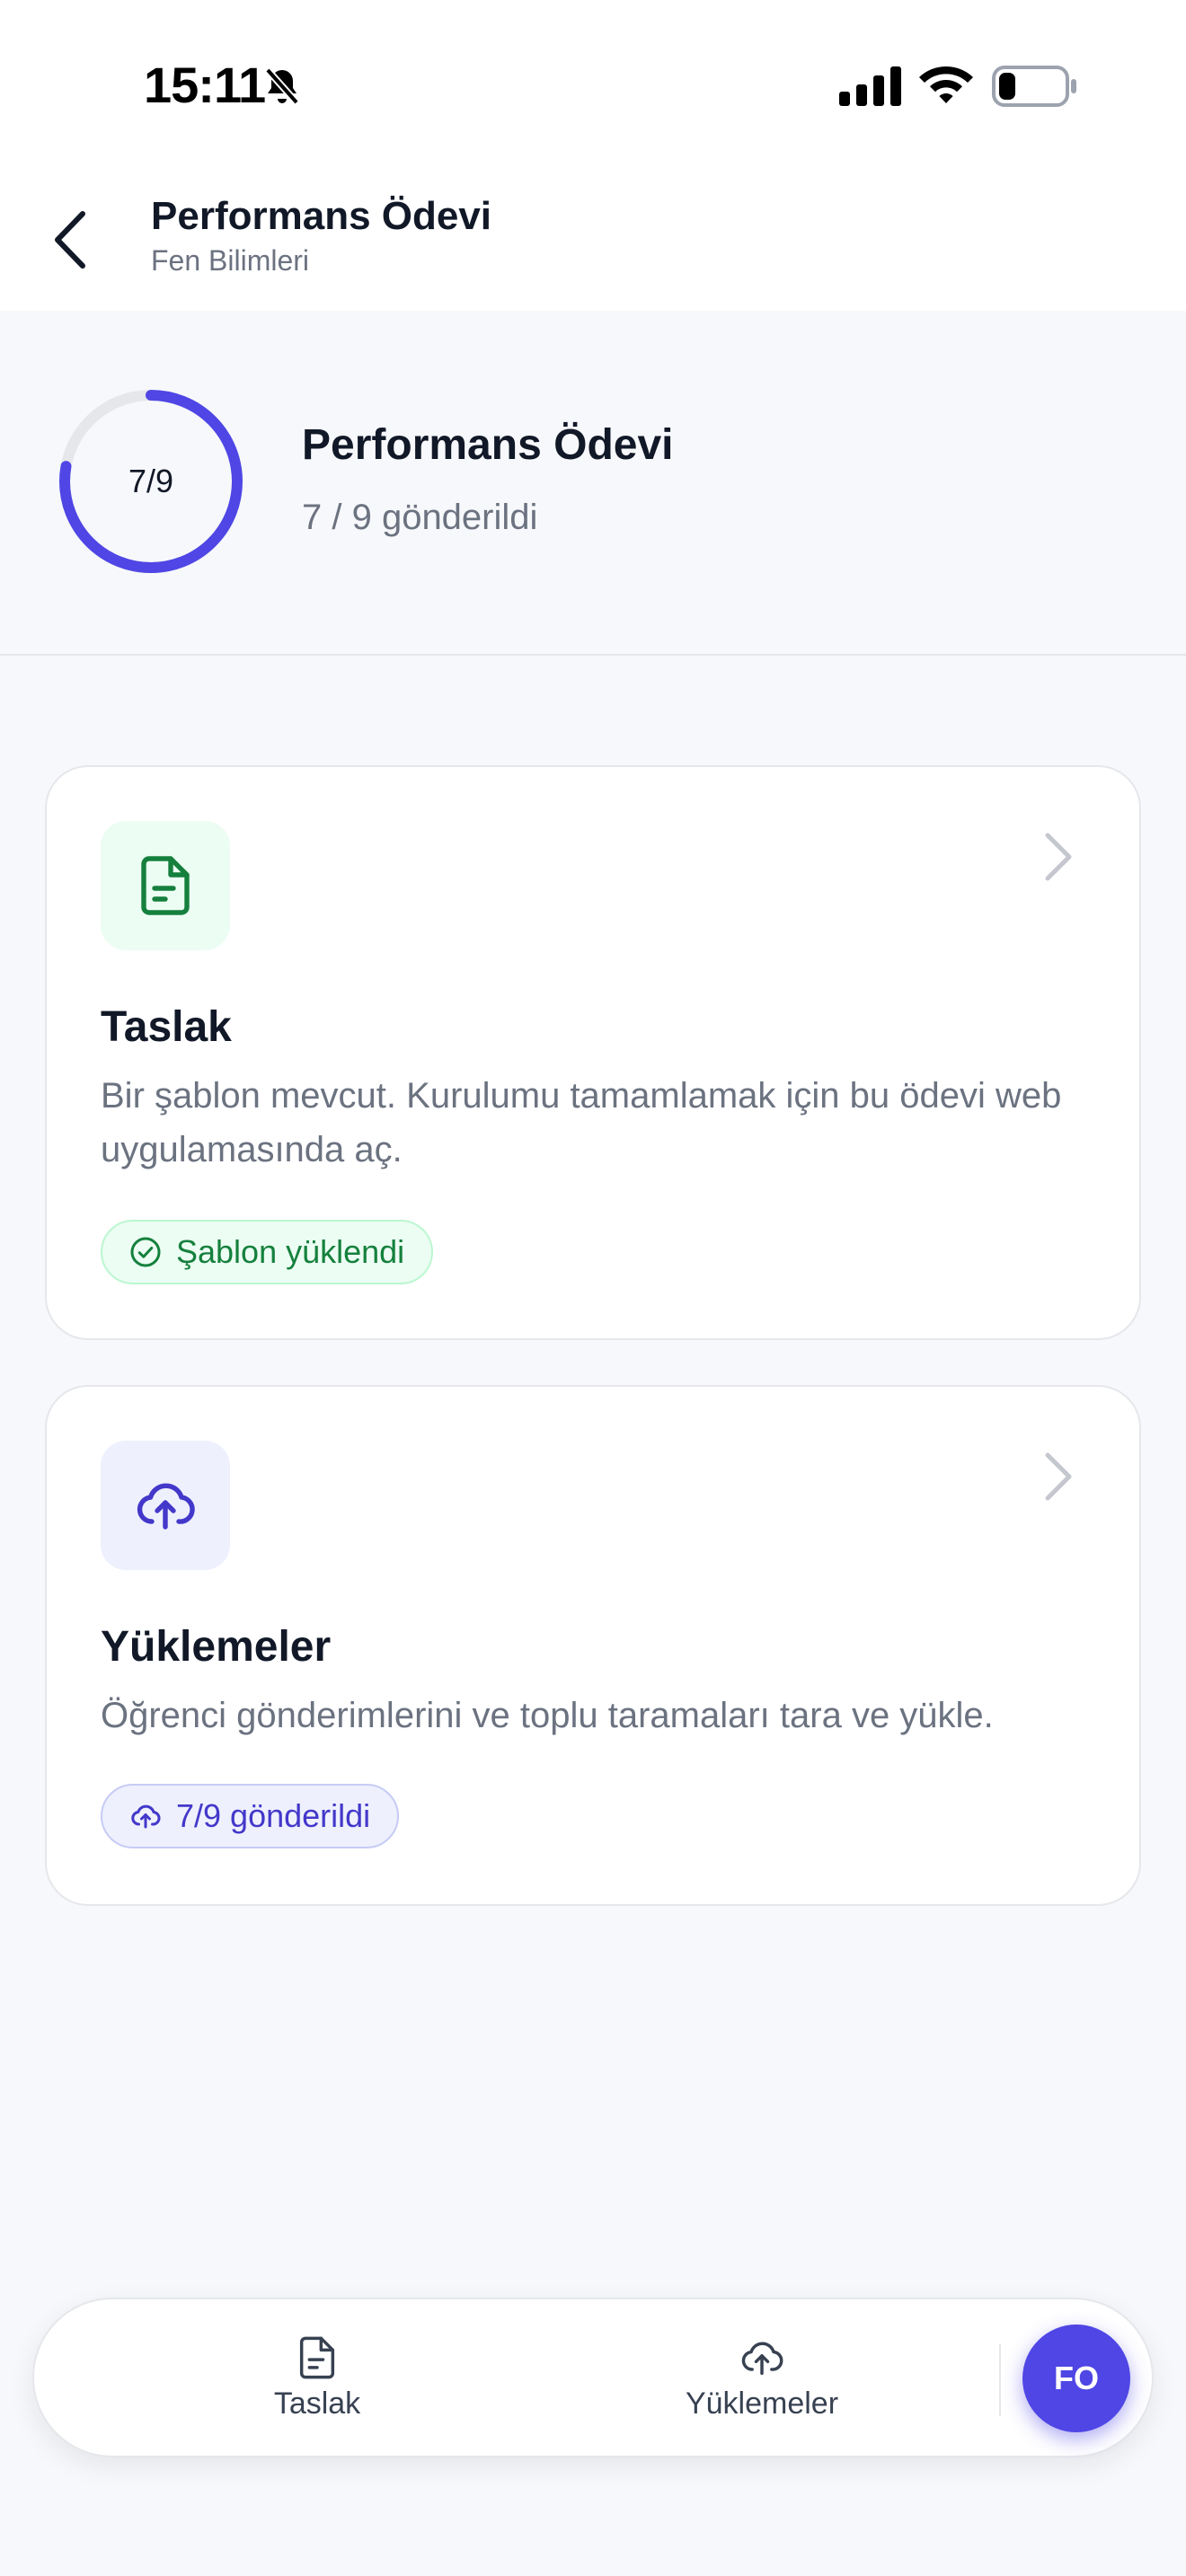  Describe the element at coordinates (290, 1251) in the screenshot. I see `template-uploaded-badge-label: Şablon yüklendi` at that location.